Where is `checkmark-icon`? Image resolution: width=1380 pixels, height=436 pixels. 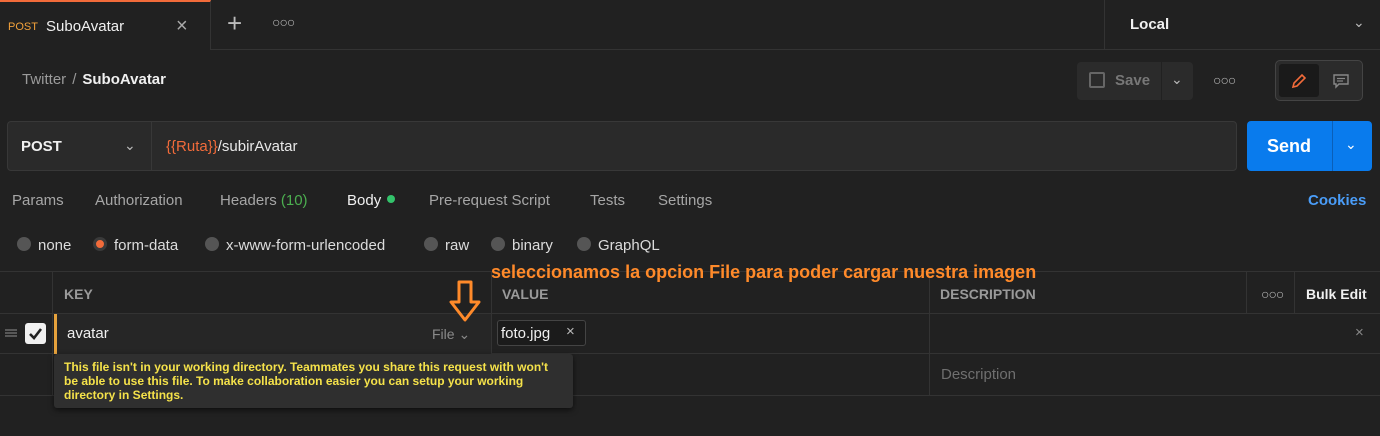 checkmark-icon is located at coordinates (36, 334).